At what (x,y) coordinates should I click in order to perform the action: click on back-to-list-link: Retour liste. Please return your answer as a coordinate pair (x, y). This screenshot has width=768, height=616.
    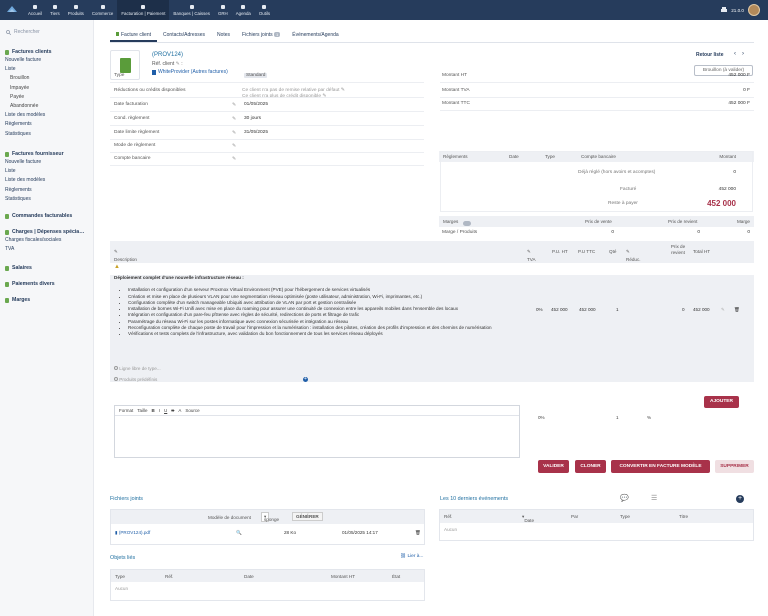
    Looking at the image, I should click on (710, 55).